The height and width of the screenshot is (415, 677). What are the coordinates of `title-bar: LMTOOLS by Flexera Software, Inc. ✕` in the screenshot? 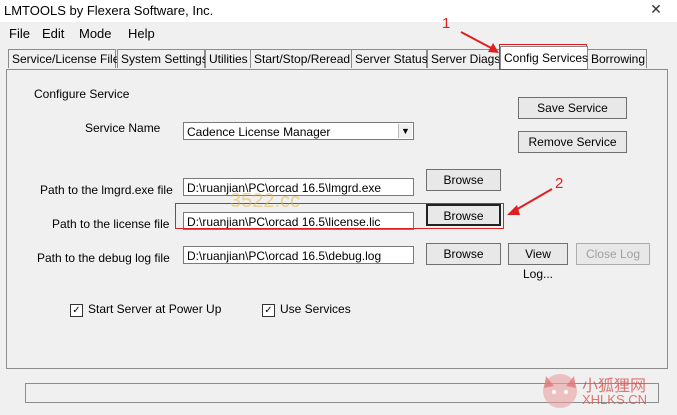 It's located at (338, 11).